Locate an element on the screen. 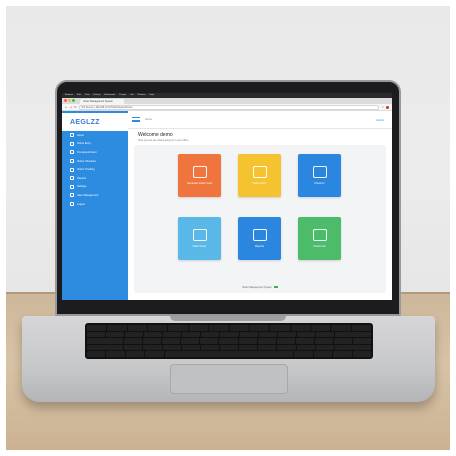 The width and height of the screenshot is (456, 456). tile-check-out: Check-Out is located at coordinates (319, 238).